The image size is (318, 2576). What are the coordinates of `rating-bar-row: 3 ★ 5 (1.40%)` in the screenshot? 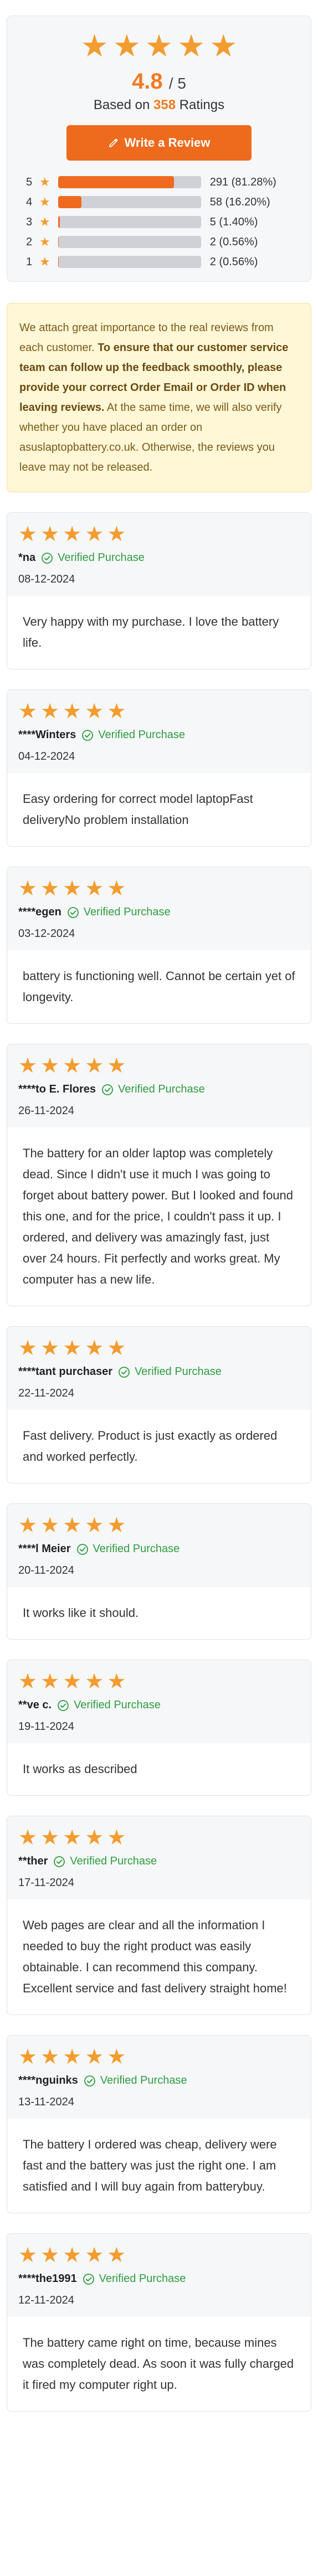 It's located at (160, 222).